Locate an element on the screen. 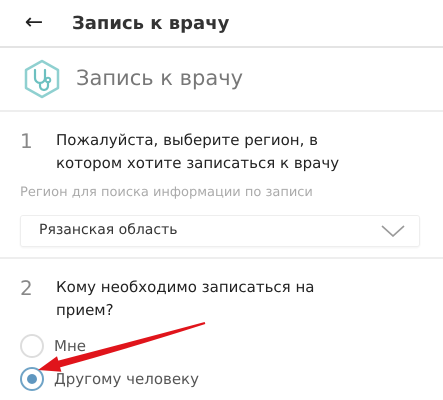 This screenshot has height=400, width=443. option-label: Другому человеку is located at coordinates (126, 379).